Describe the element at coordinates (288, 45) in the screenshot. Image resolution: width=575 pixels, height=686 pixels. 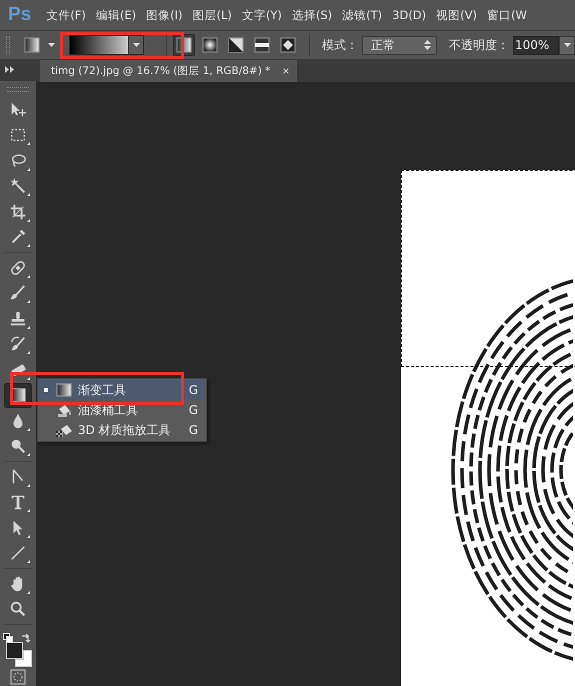
I see `diamond-gradient-icon` at that location.